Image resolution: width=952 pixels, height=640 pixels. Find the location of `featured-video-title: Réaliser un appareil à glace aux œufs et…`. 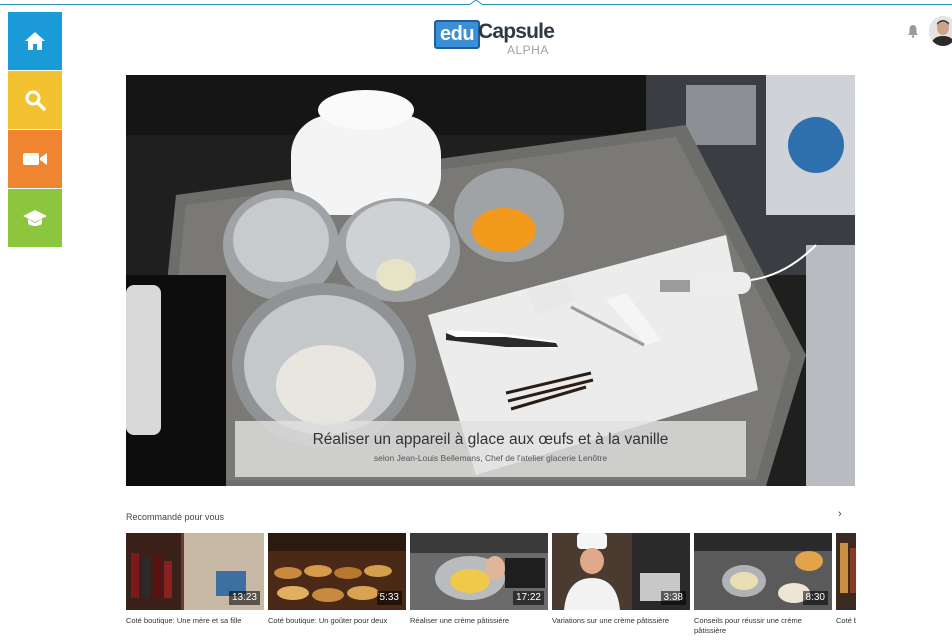

featured-video-title: Réaliser un appareil à glace aux œufs et… is located at coordinates (490, 439).